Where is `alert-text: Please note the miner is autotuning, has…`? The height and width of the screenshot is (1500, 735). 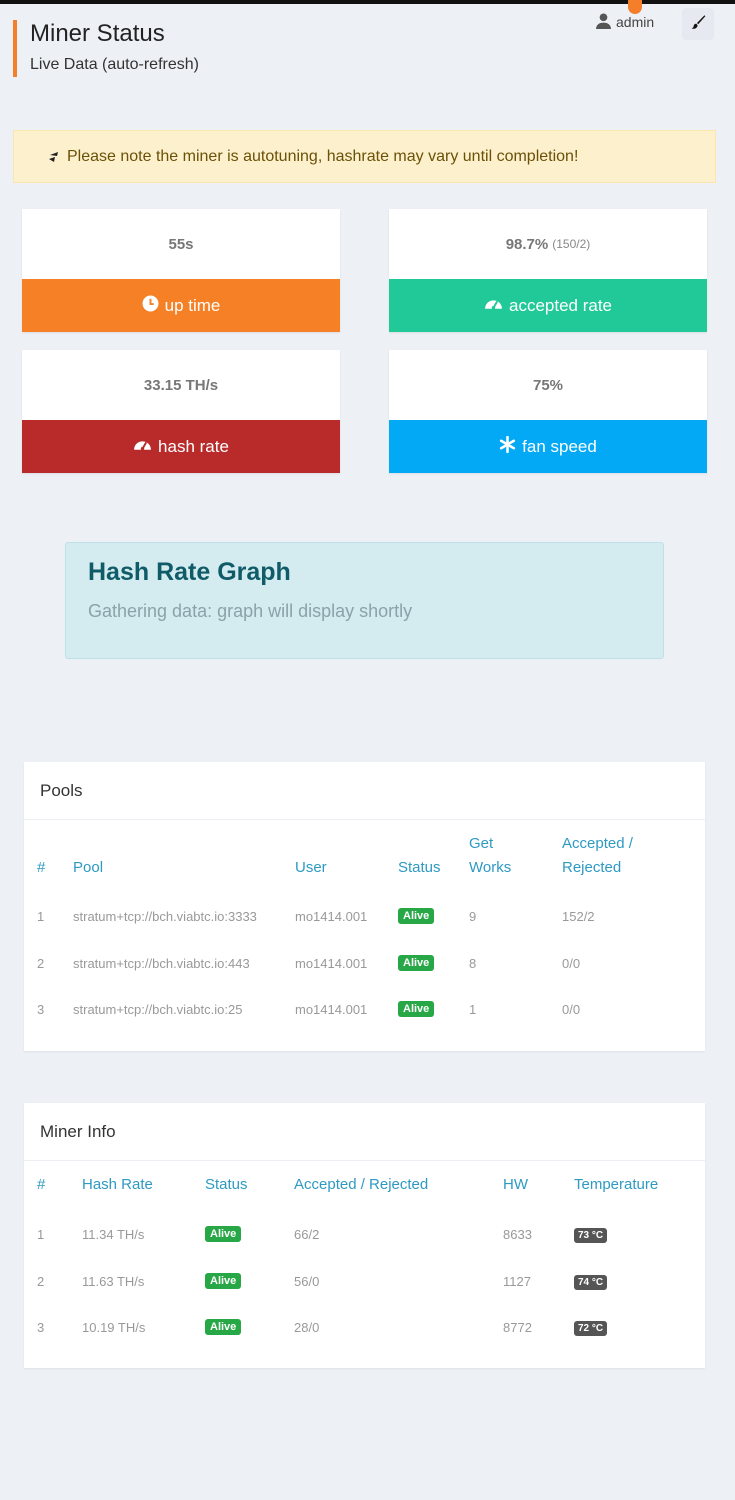 alert-text: Please note the miner is autotuning, has… is located at coordinates (323, 156).